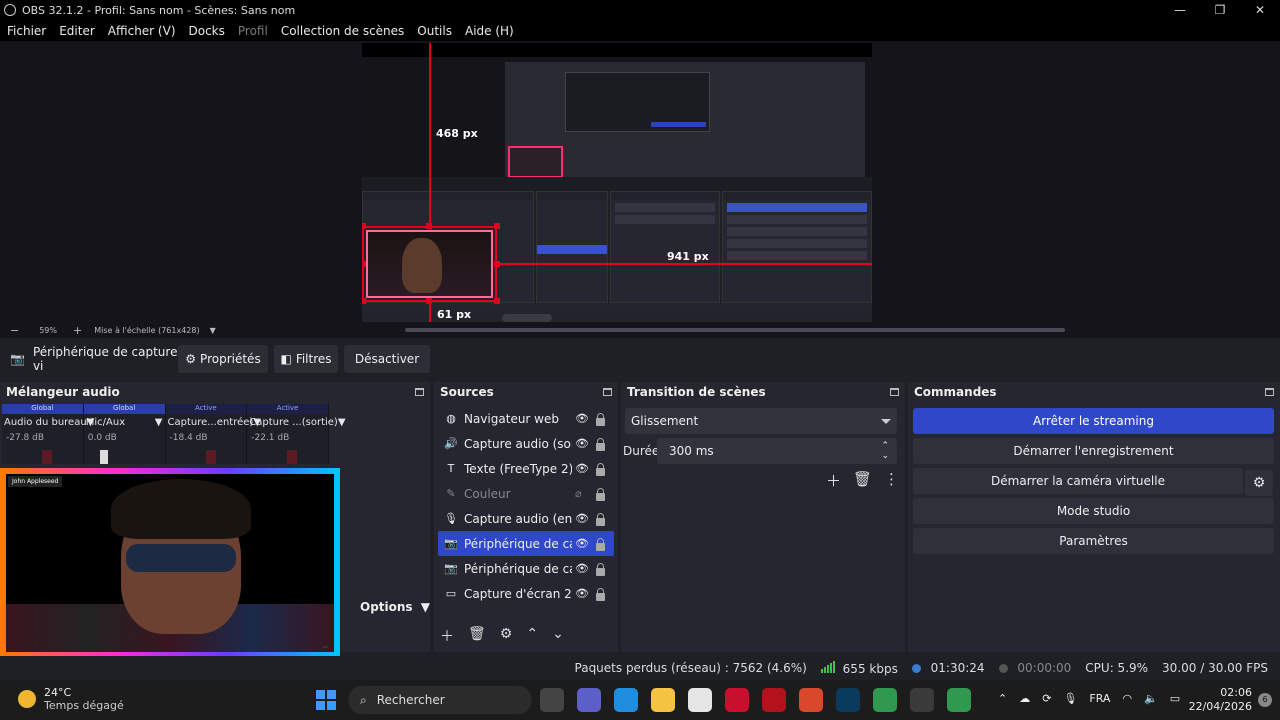 The image size is (1280, 720). Describe the element at coordinates (777, 451) in the screenshot. I see `duration-field: 300 ms ⌃ ⌄` at that location.